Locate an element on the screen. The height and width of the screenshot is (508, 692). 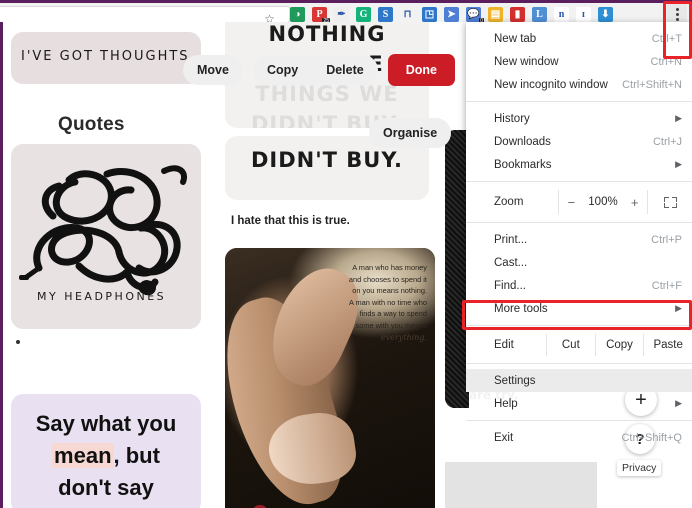
chat-extension: 💬 0 is located at coordinates (475, 16).